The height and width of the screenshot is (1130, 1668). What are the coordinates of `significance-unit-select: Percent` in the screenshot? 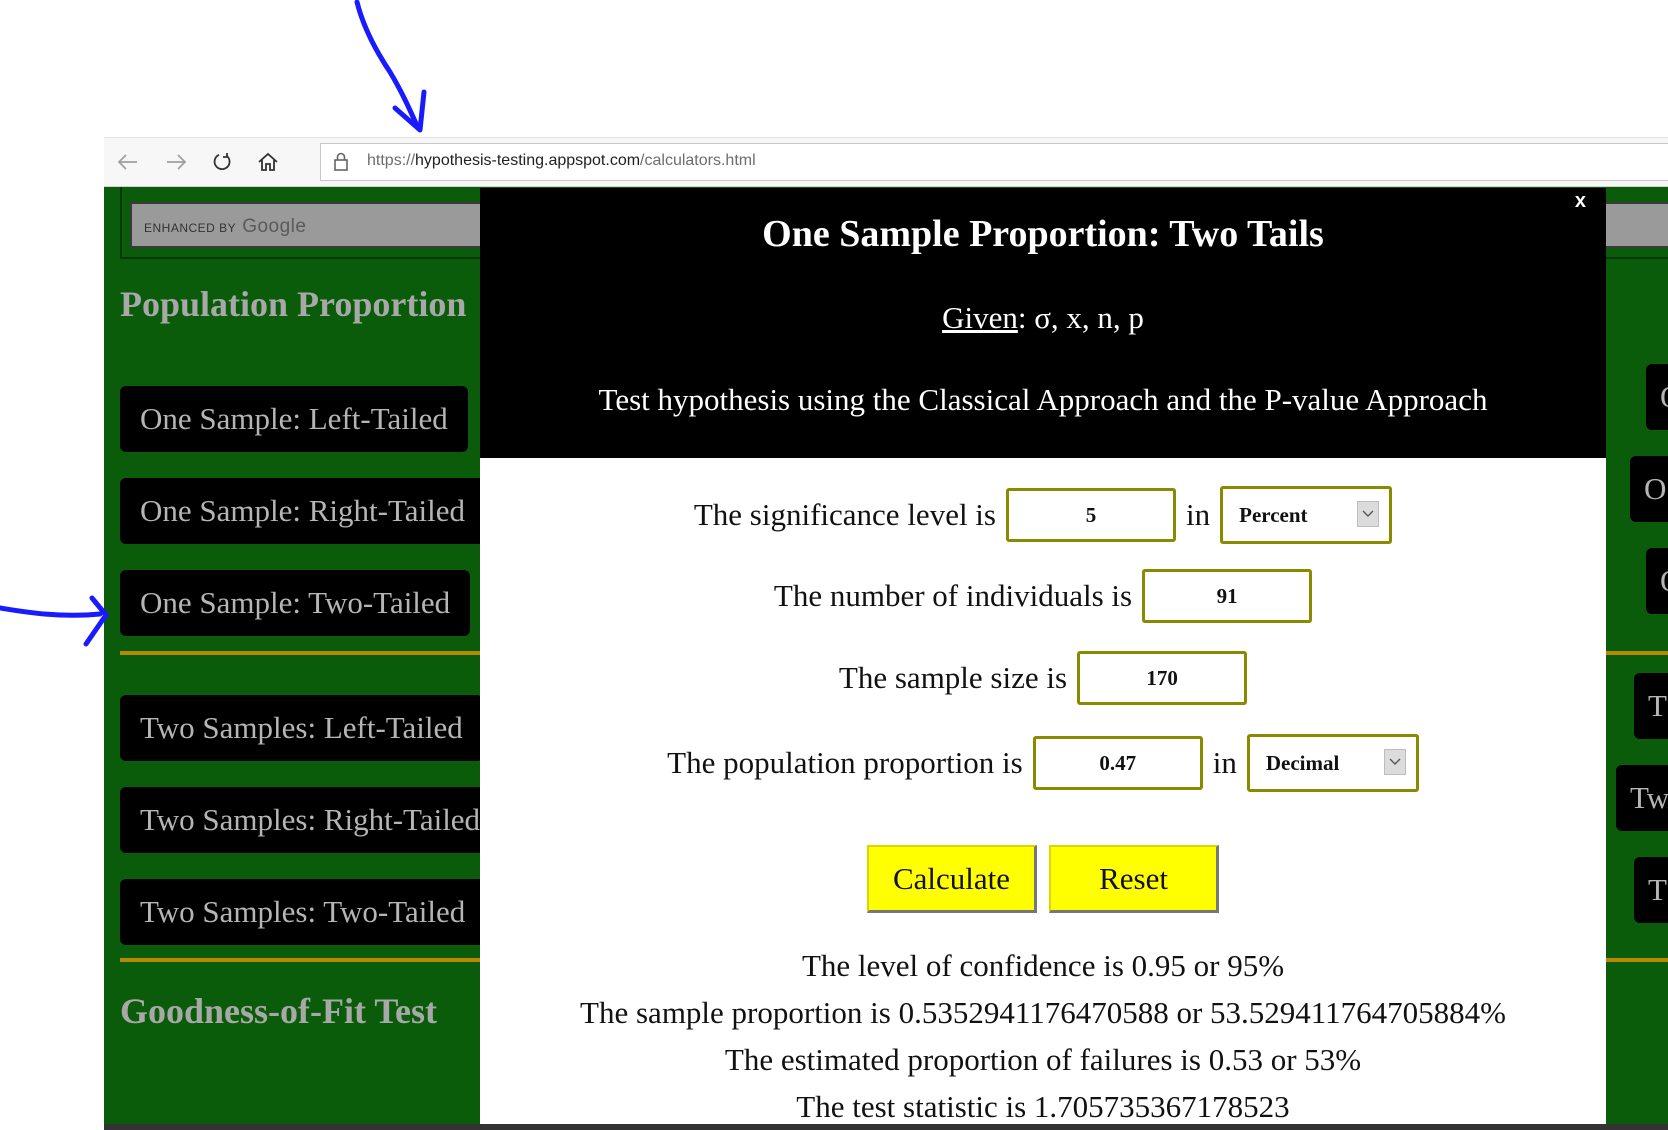 It's located at (1306, 515).